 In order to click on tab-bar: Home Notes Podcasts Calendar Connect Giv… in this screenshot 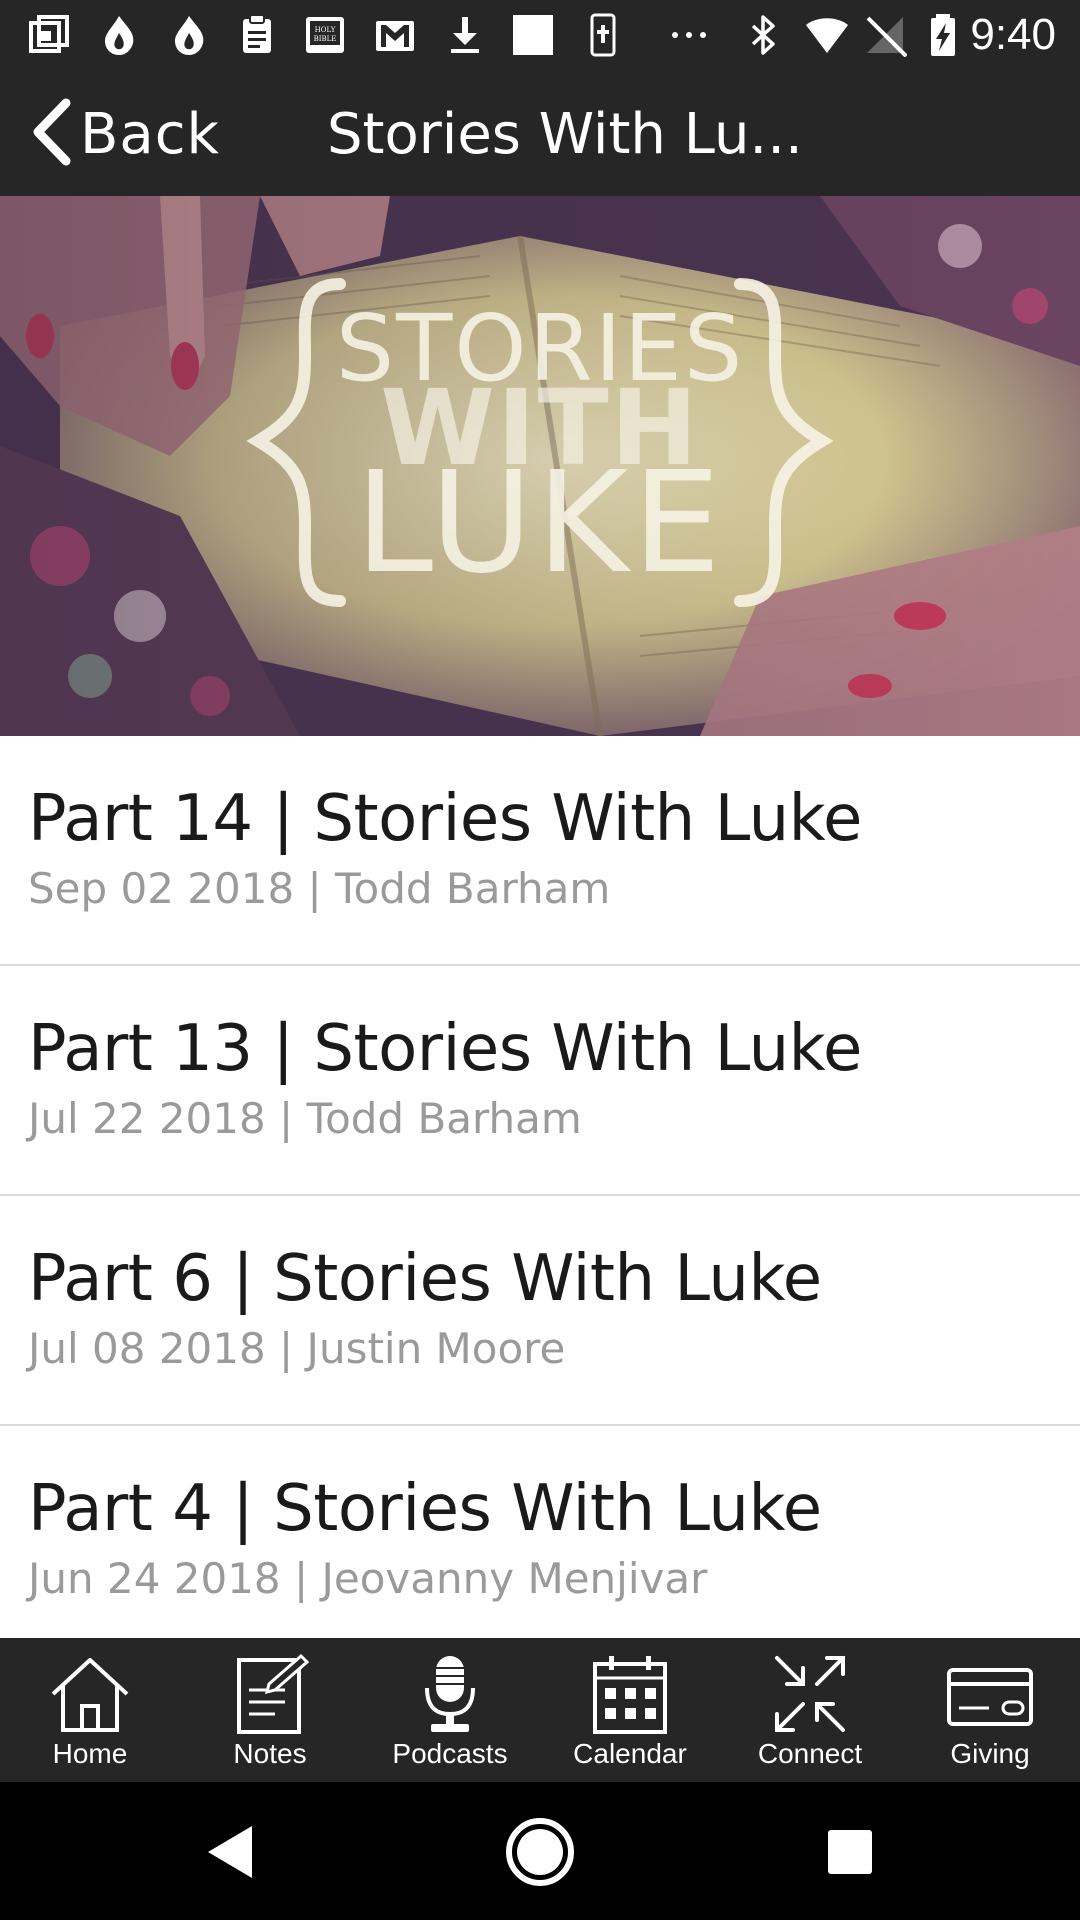, I will do `click(540, 1710)`.